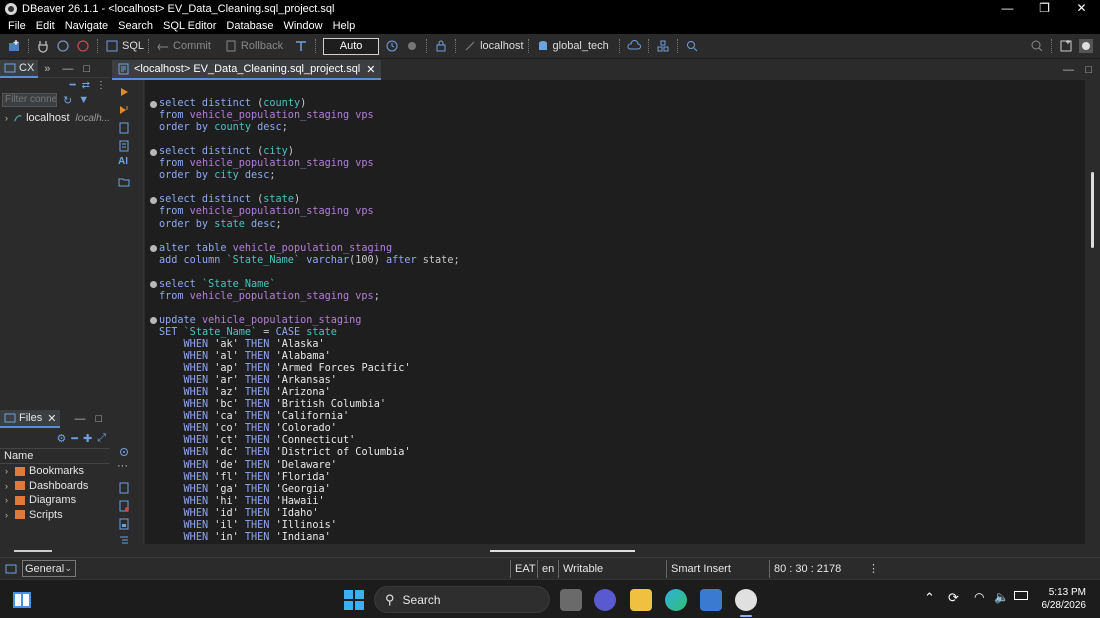 The height and width of the screenshot is (618, 1100). I want to click on maximize-files-icon: □, so click(98, 419).